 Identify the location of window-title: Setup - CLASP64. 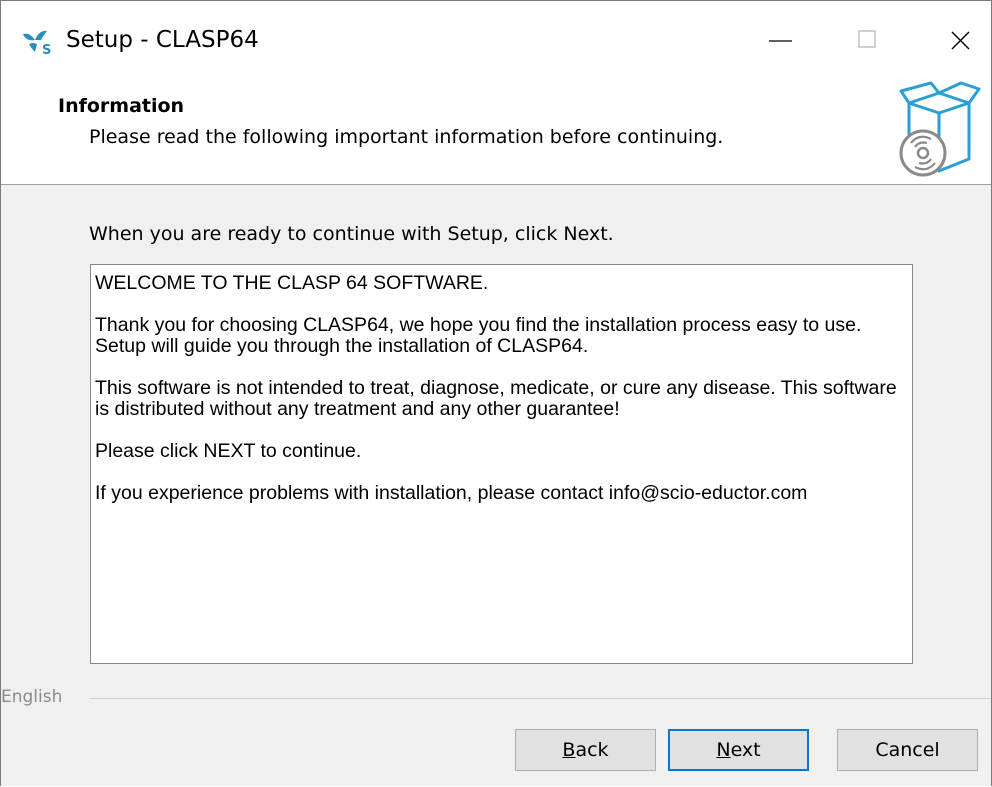
(162, 40).